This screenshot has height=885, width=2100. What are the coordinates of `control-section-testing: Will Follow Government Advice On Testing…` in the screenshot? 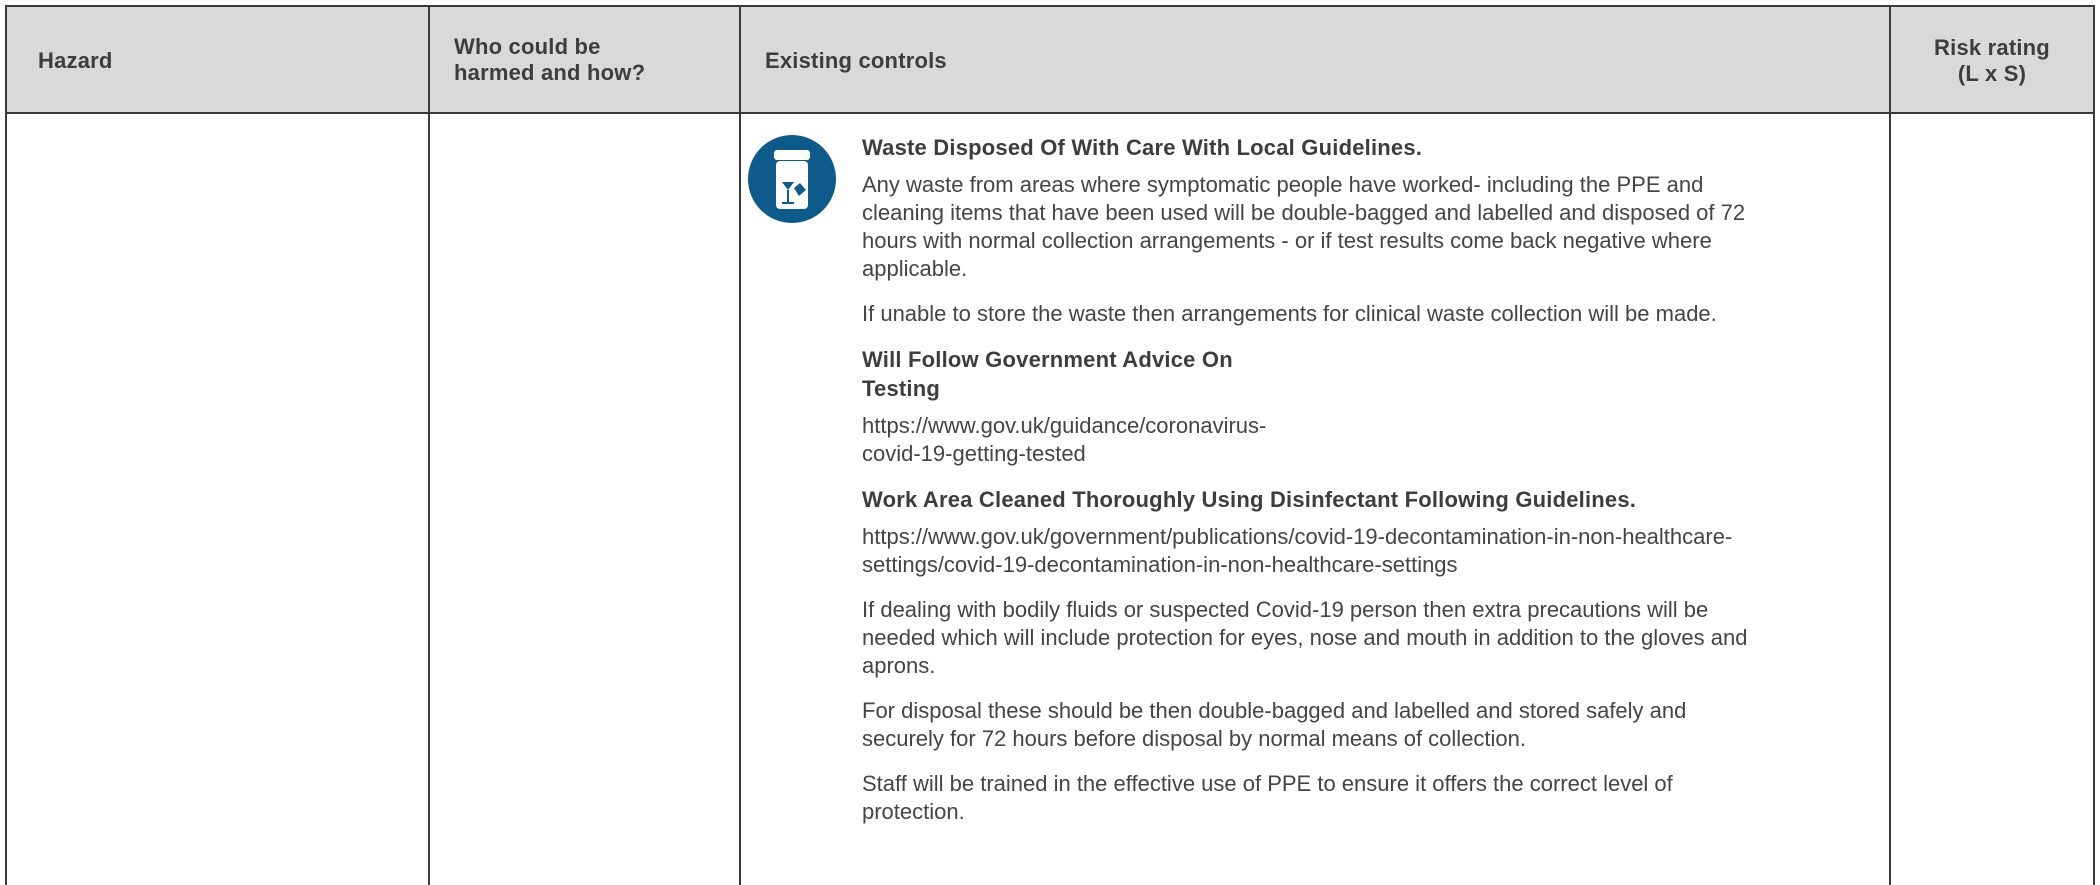 It's located at (1362, 406).